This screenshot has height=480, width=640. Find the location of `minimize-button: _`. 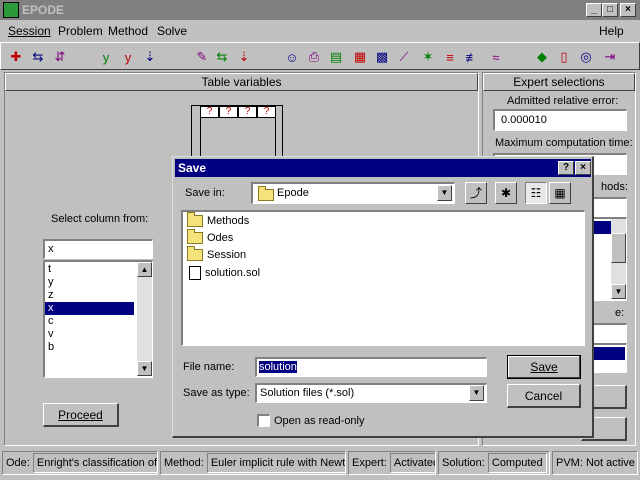

minimize-button: _ is located at coordinates (594, 10).